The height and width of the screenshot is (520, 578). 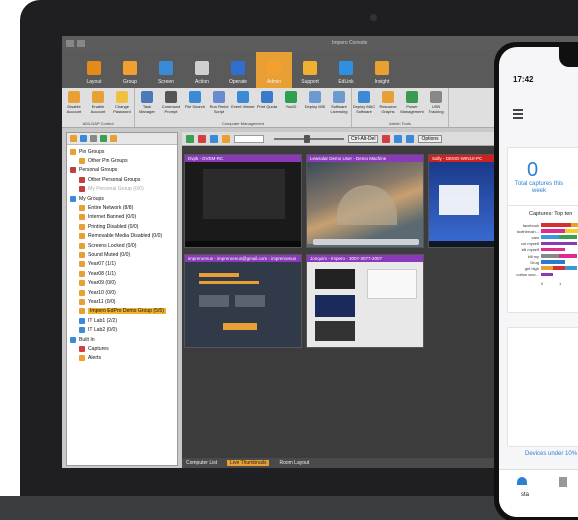 What do you see at coordinates (291, 104) in the screenshot?
I see `youid-button: YouID` at bounding box center [291, 104].